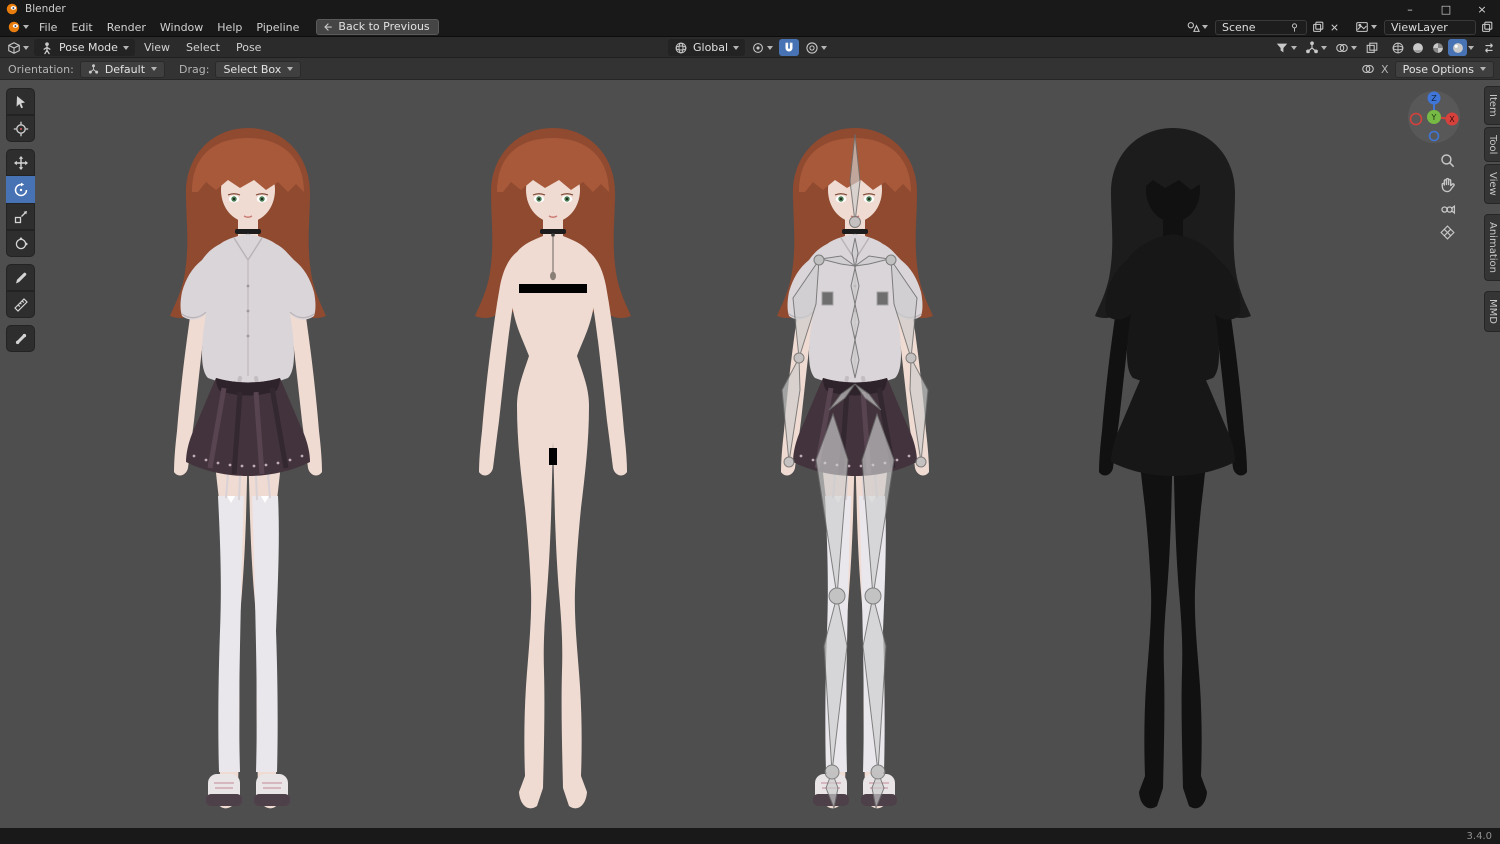 This screenshot has width=1500, height=844. What do you see at coordinates (20, 304) in the screenshot?
I see `tool-measure` at bounding box center [20, 304].